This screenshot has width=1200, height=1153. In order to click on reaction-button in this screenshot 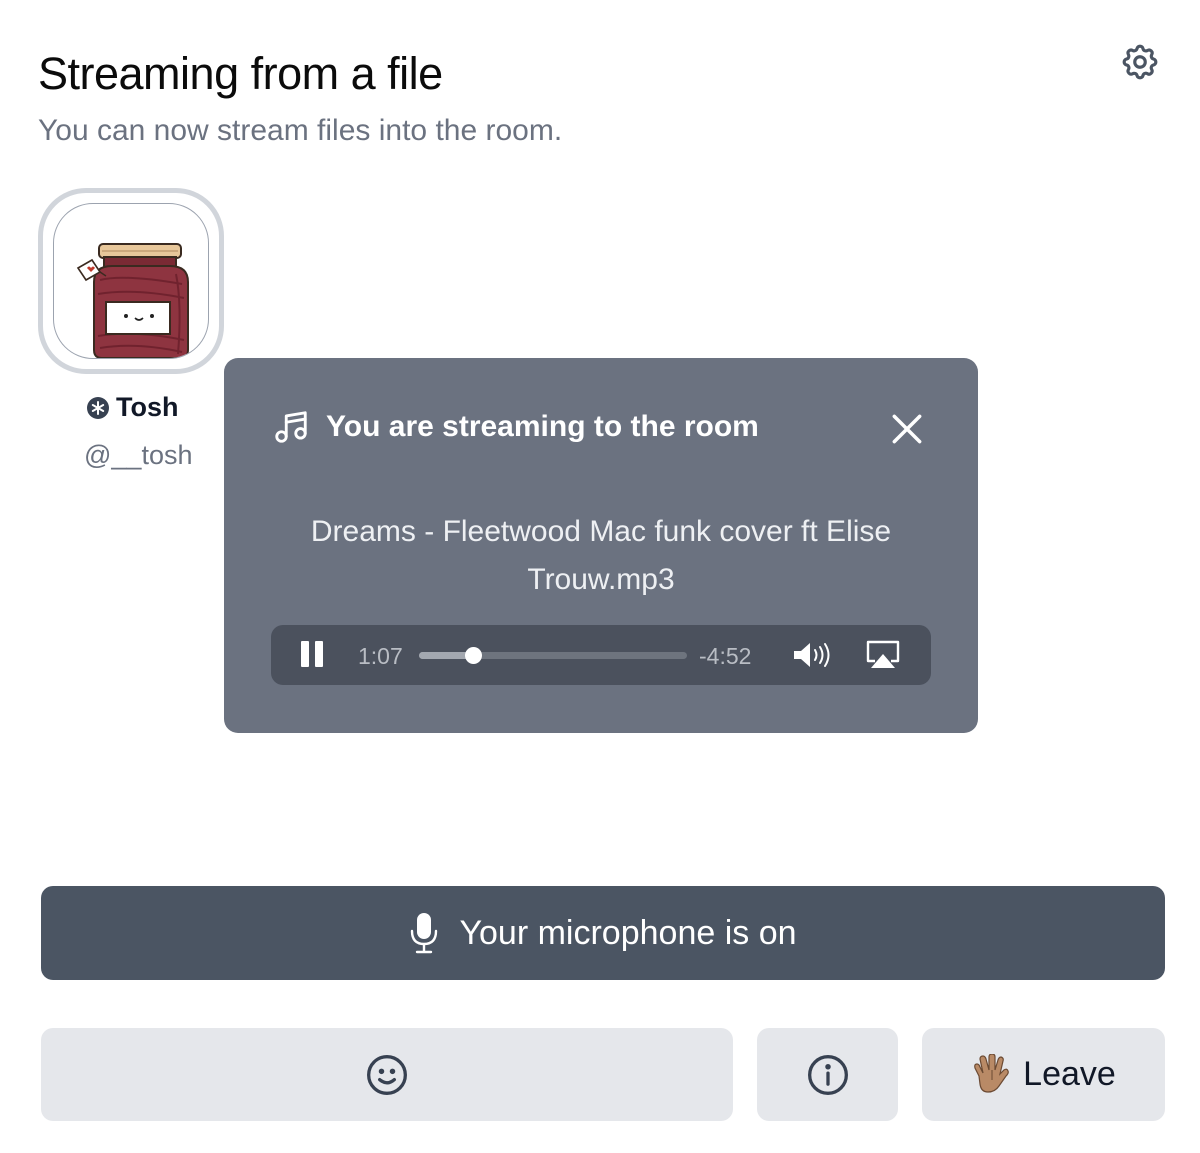, I will do `click(387, 1074)`.